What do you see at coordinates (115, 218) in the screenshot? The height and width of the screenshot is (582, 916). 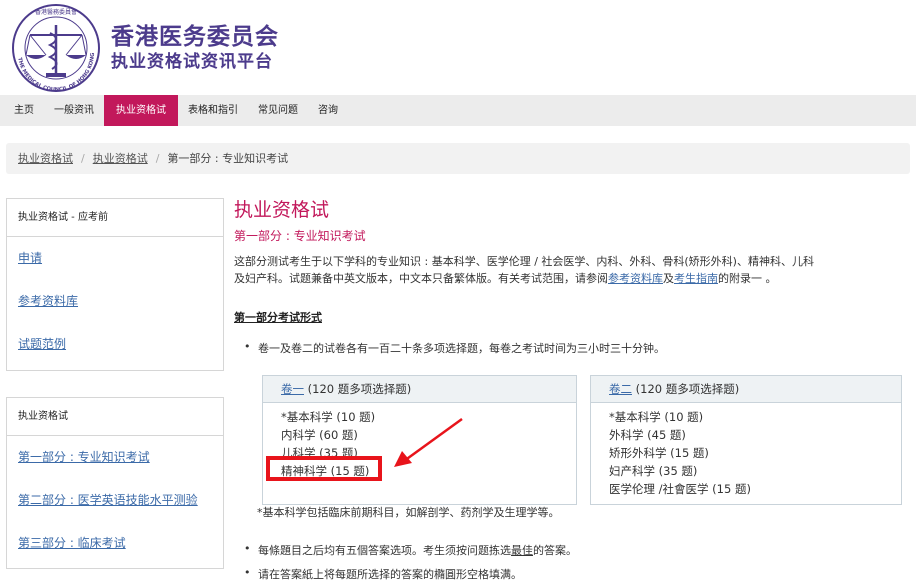 I see `sidebar-heading: 执业资格试 - 应考前` at bounding box center [115, 218].